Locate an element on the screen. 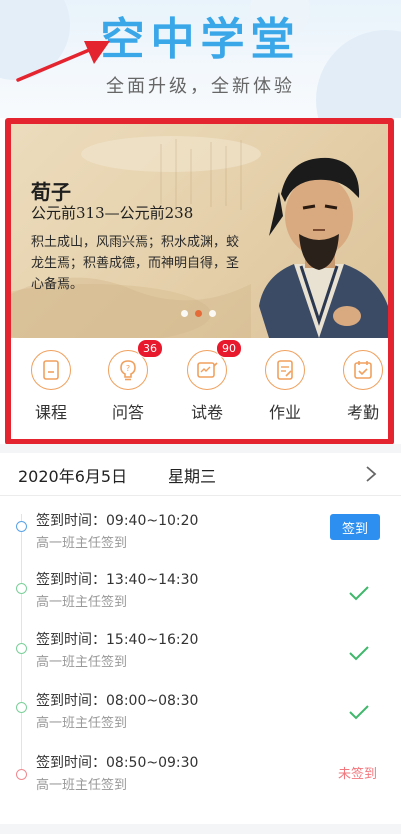 The height and width of the screenshot is (834, 401). checkin-time: 签到时间：09:40~10:20 is located at coordinates (117, 521).